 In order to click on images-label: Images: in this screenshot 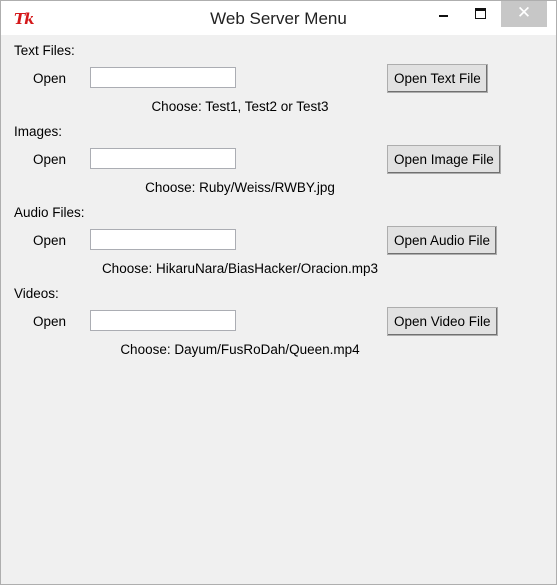, I will do `click(38, 131)`.